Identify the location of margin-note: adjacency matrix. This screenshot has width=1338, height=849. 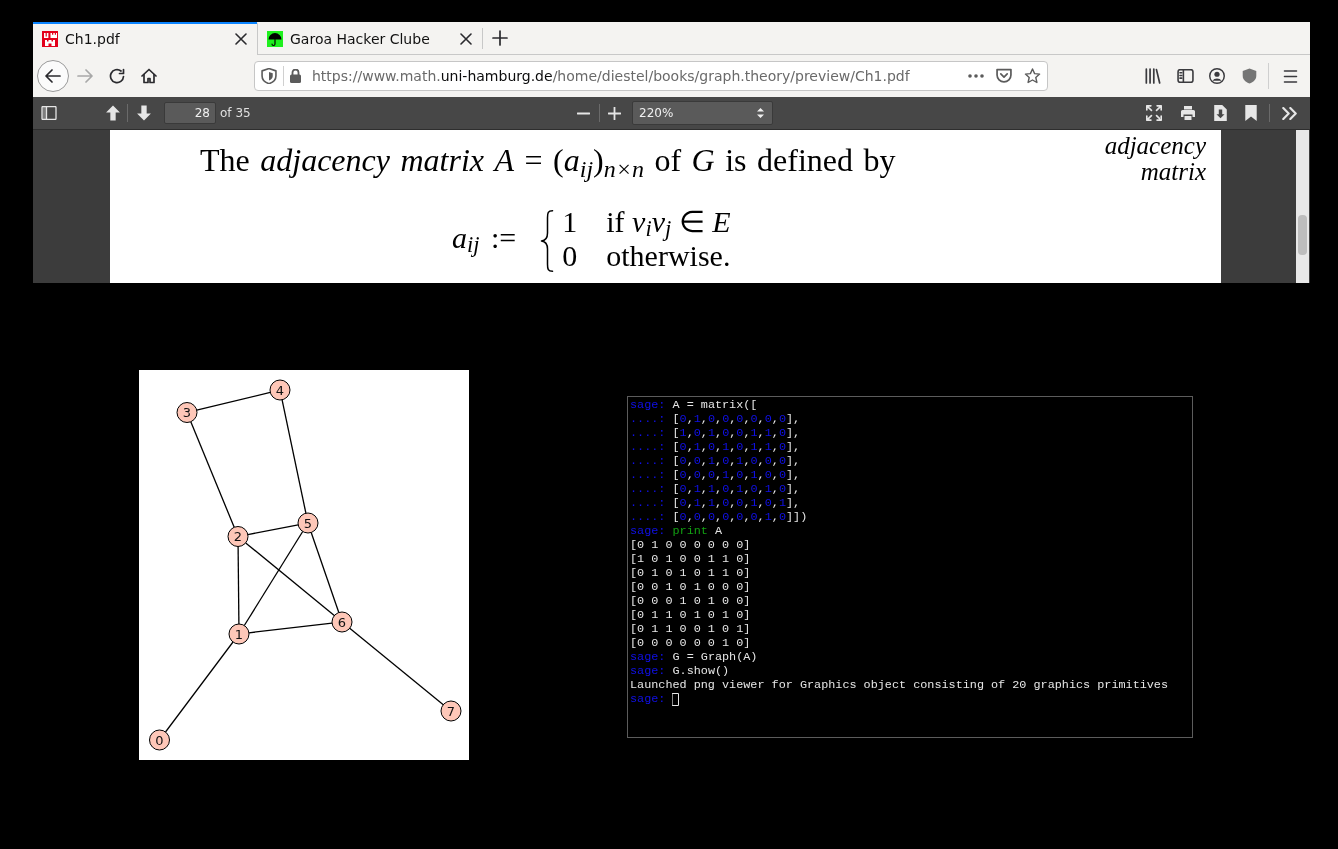
(1155, 159).